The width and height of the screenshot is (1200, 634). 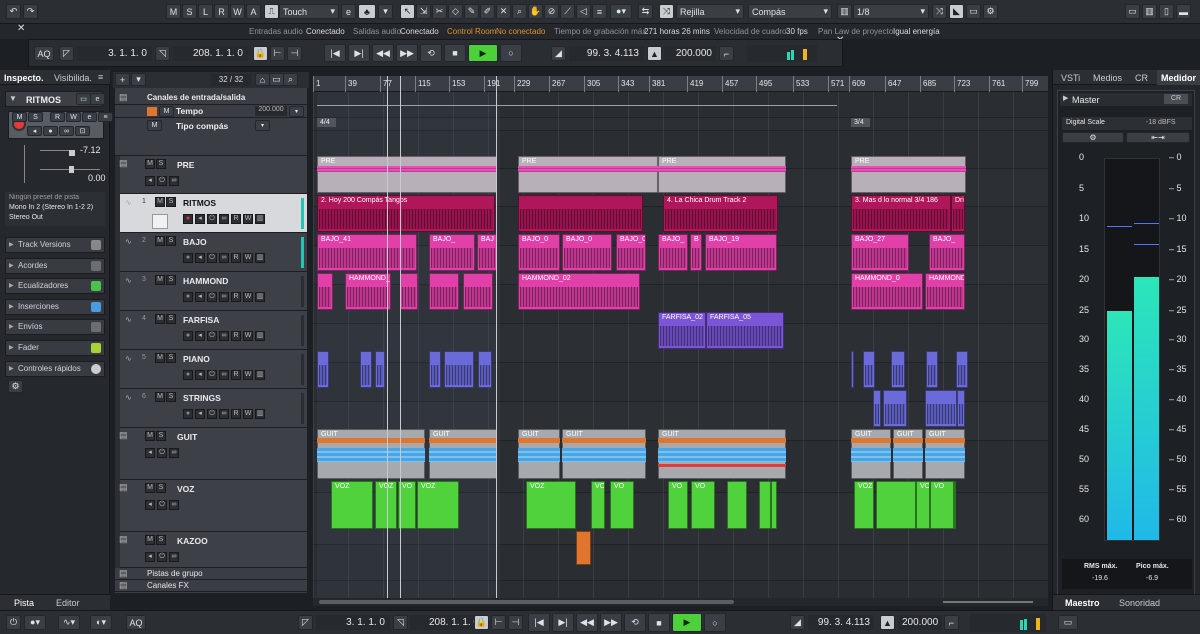 I want to click on track-ritmos: ∿ 1 M S RITMOS ● ◂ ⏻ ∞ R W ▥, so click(x=211, y=213).